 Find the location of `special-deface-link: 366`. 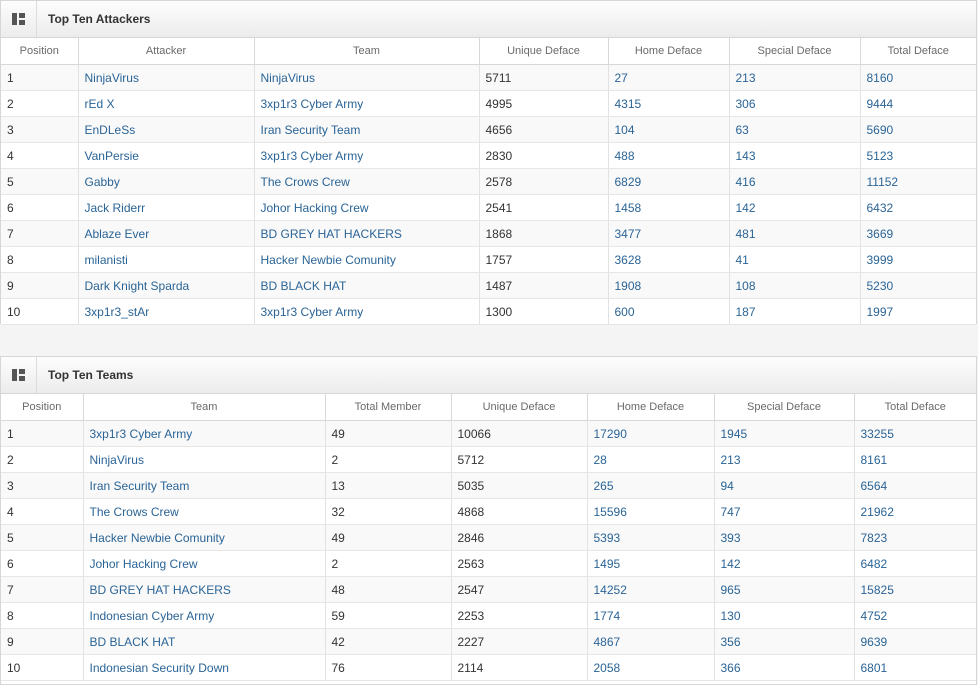

special-deface-link: 366 is located at coordinates (784, 667).